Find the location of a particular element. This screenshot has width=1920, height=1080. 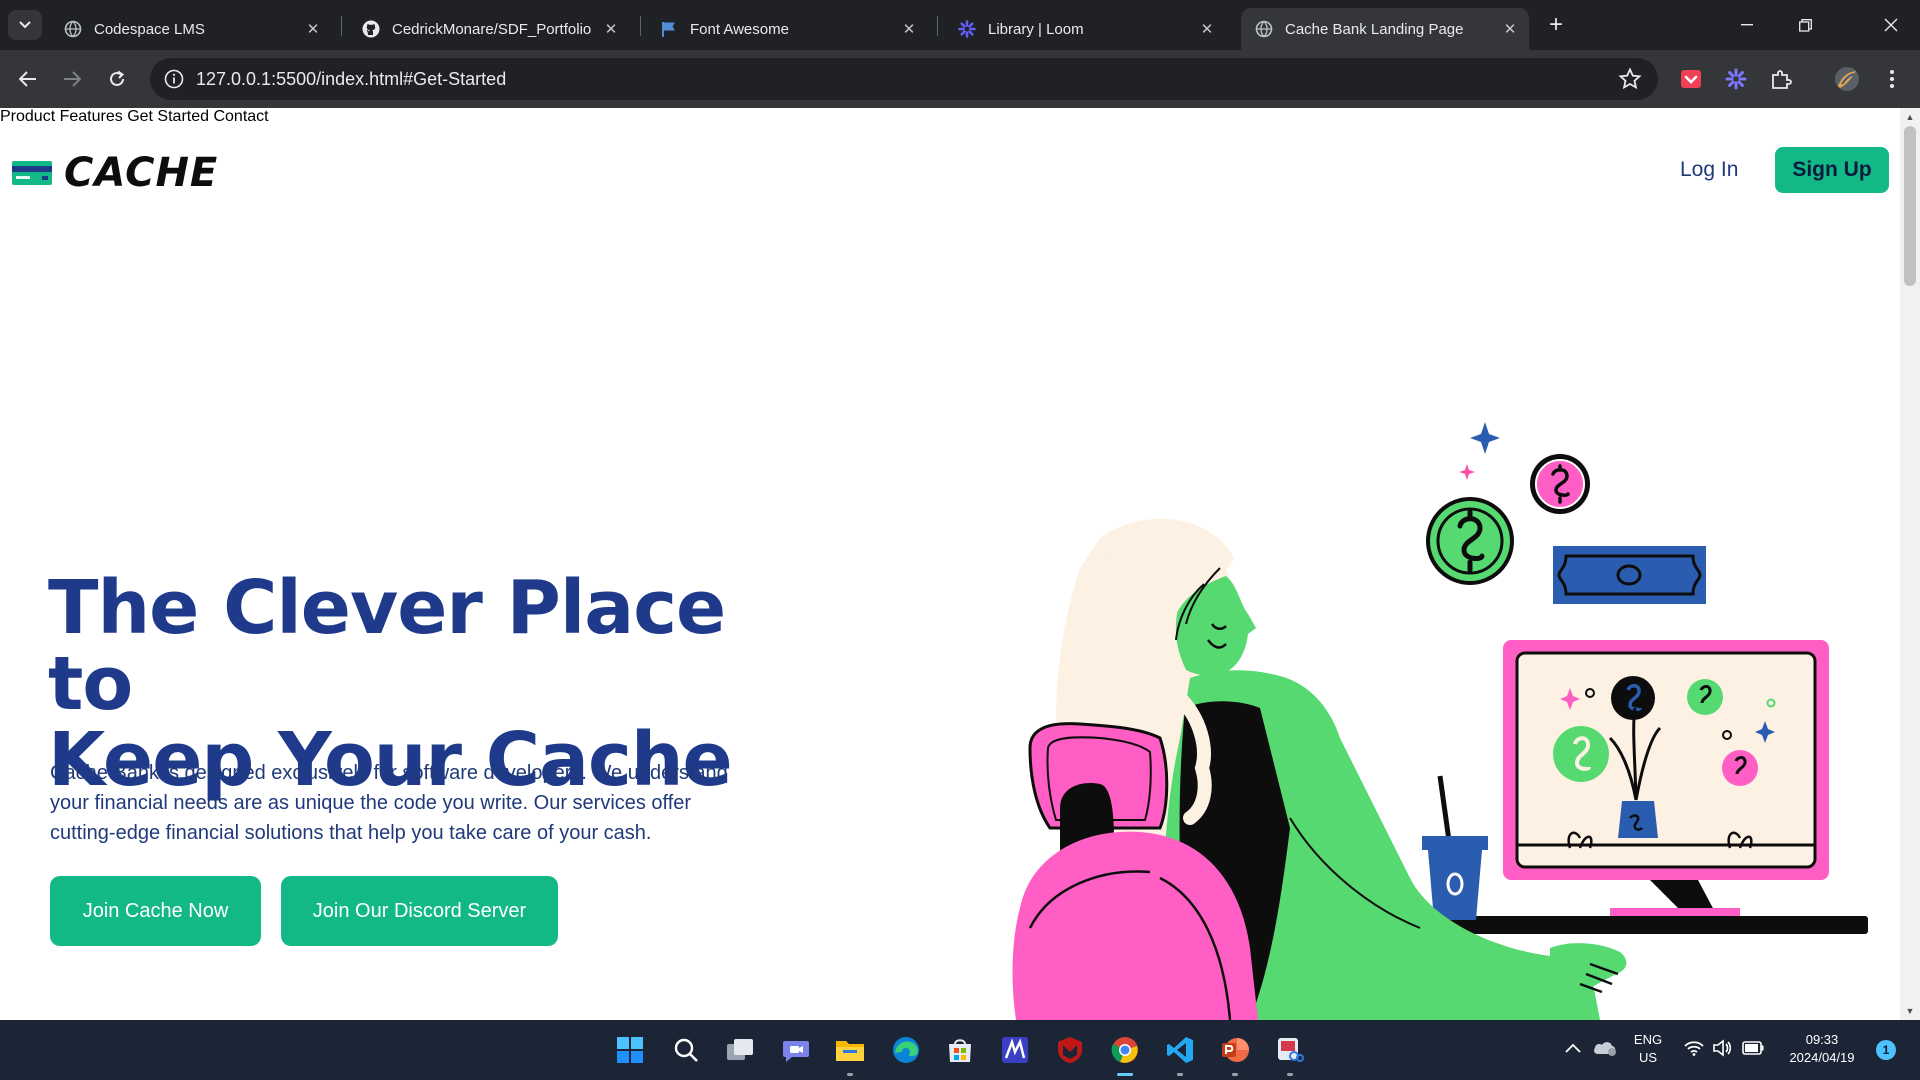

join-discord-button: Join Our Discord Server is located at coordinates (419, 911).